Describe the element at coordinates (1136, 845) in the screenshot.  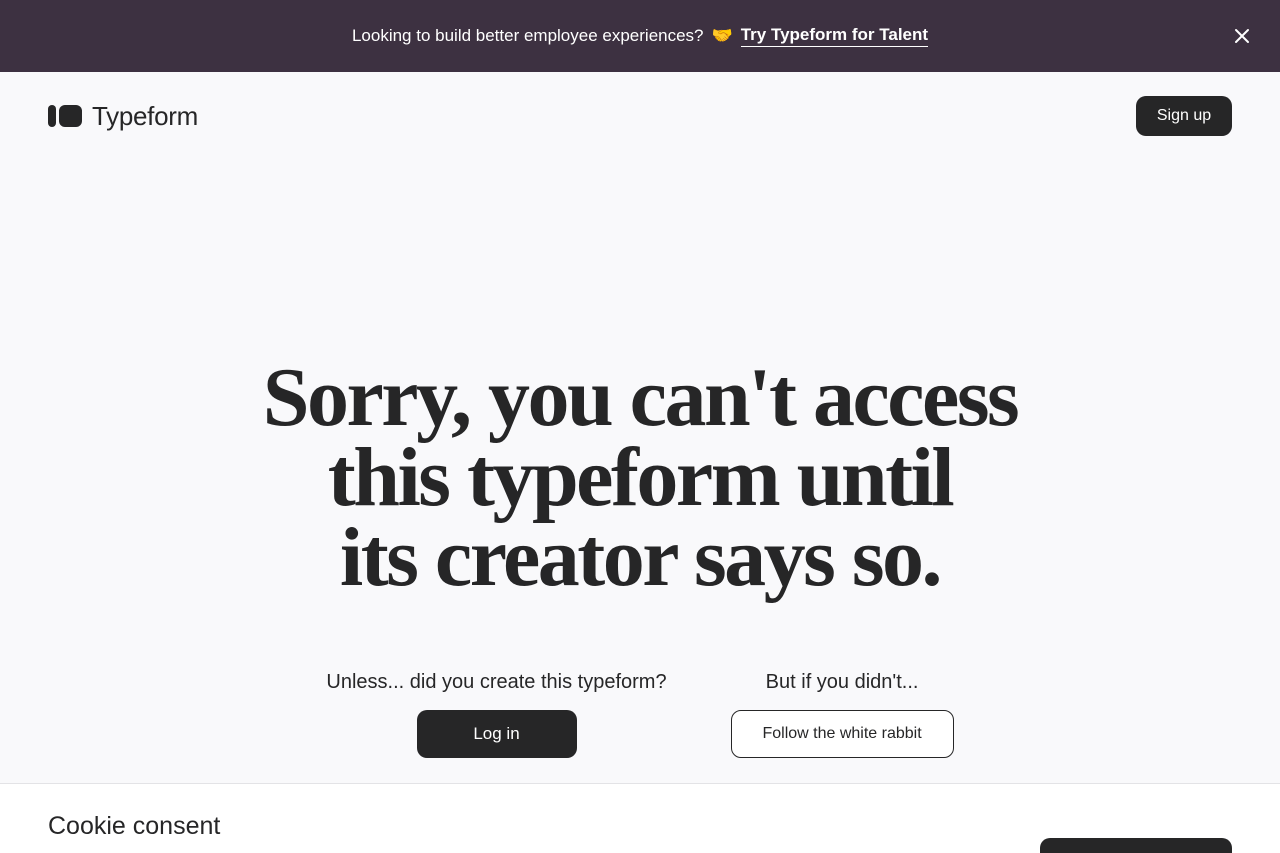
I see `cookie-accept-button` at that location.